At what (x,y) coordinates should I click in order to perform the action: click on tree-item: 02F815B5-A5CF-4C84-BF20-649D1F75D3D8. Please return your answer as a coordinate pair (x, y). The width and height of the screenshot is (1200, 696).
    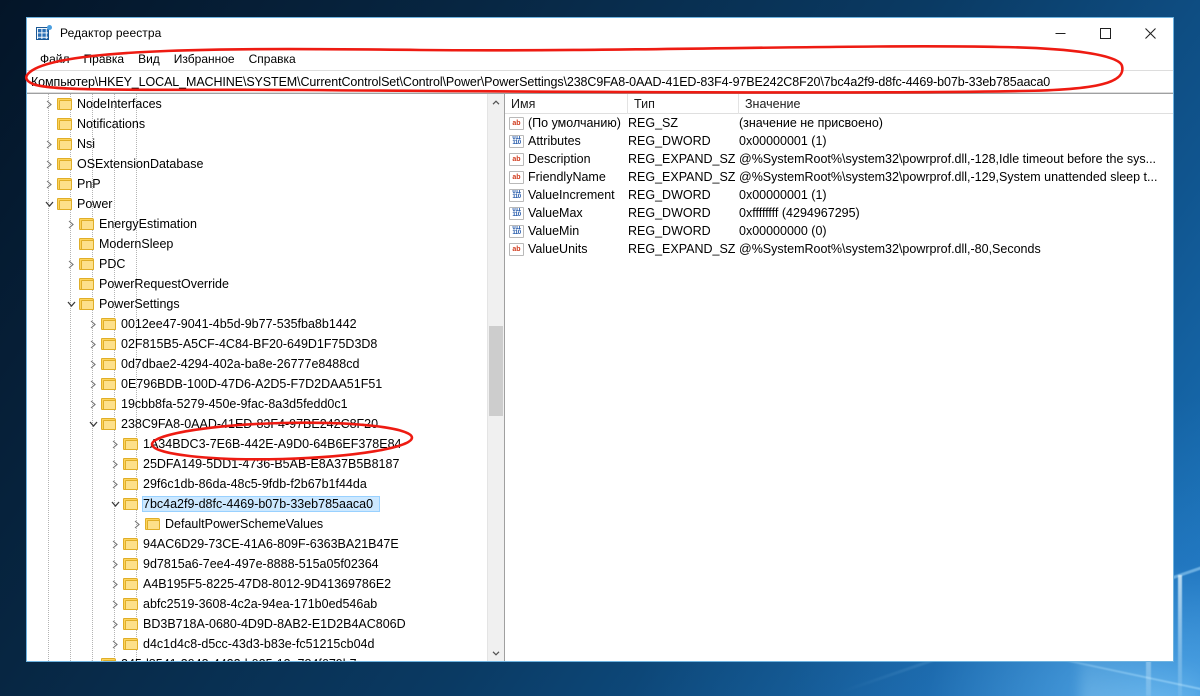
    Looking at the image, I should click on (257, 344).